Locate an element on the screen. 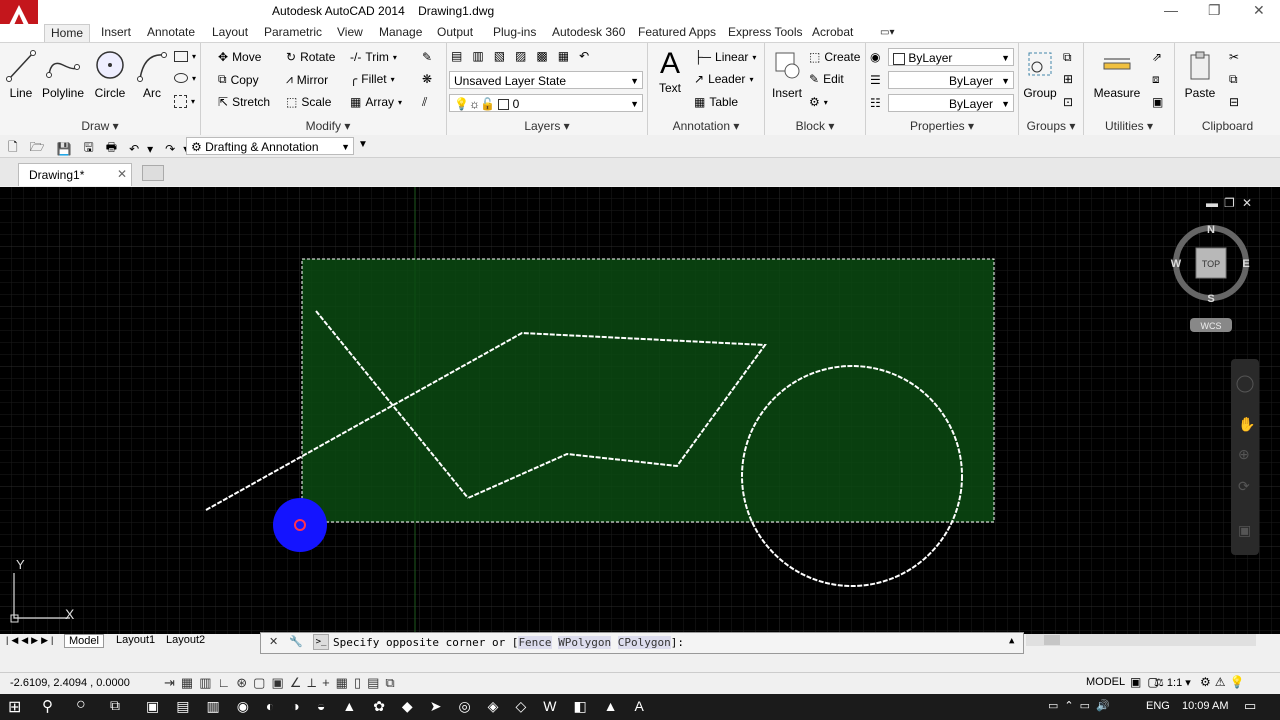  pan-icon: ✋ is located at coordinates (1246, 424).